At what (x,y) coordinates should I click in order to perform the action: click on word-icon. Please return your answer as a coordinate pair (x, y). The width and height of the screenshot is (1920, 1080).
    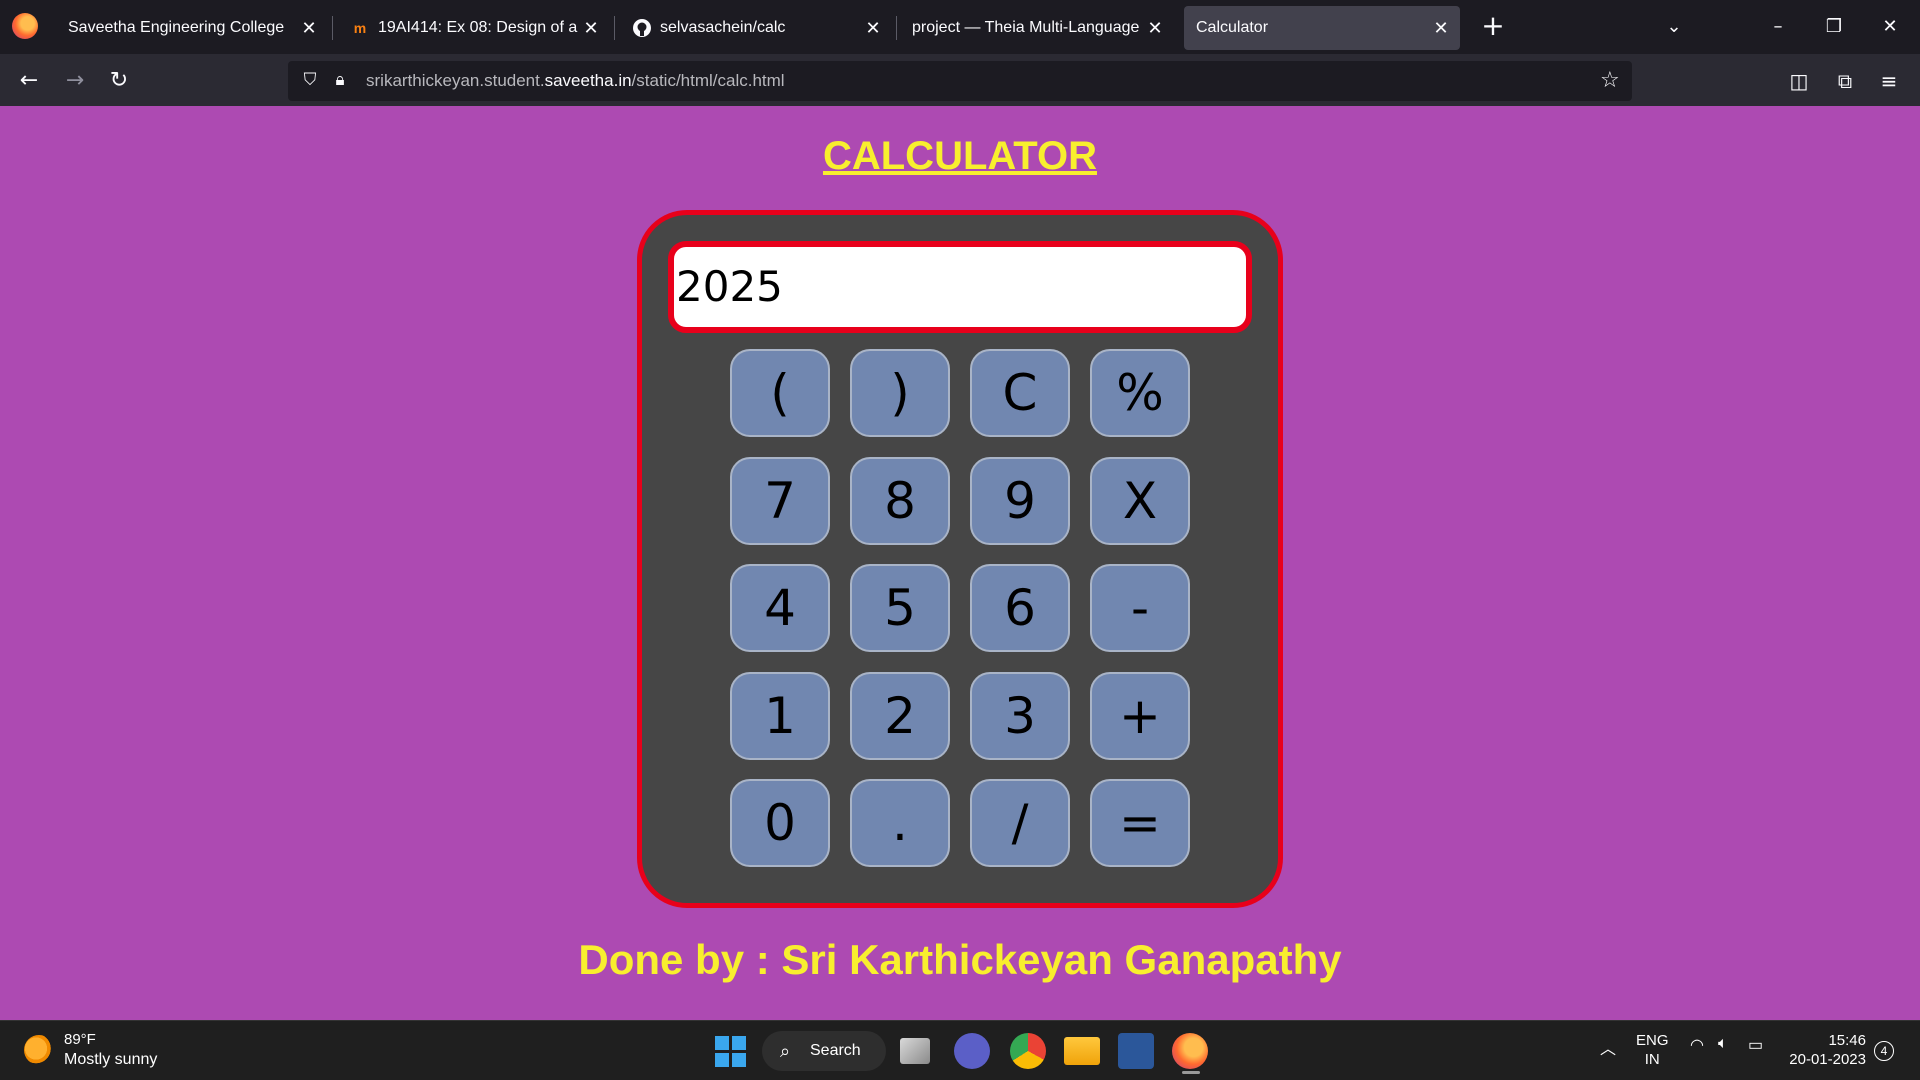
    Looking at the image, I should click on (1136, 1051).